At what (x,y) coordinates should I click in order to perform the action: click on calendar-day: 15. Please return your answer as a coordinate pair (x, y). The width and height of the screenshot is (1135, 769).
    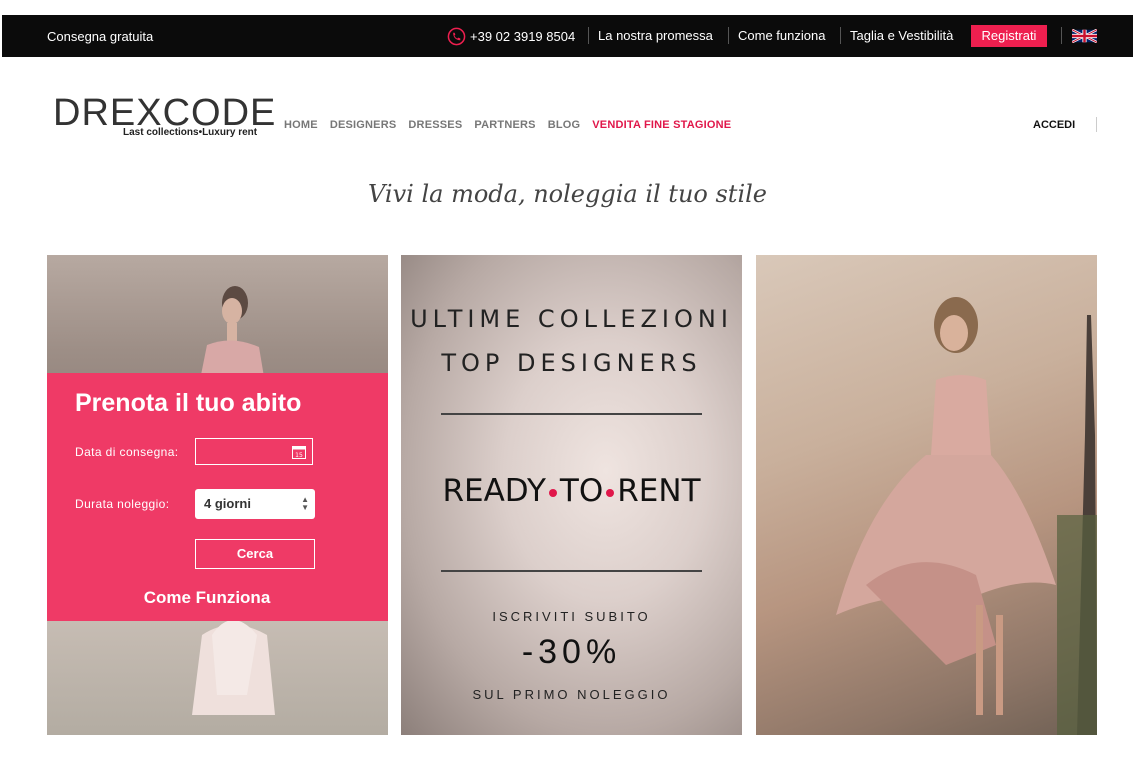
    Looking at the image, I should click on (299, 455).